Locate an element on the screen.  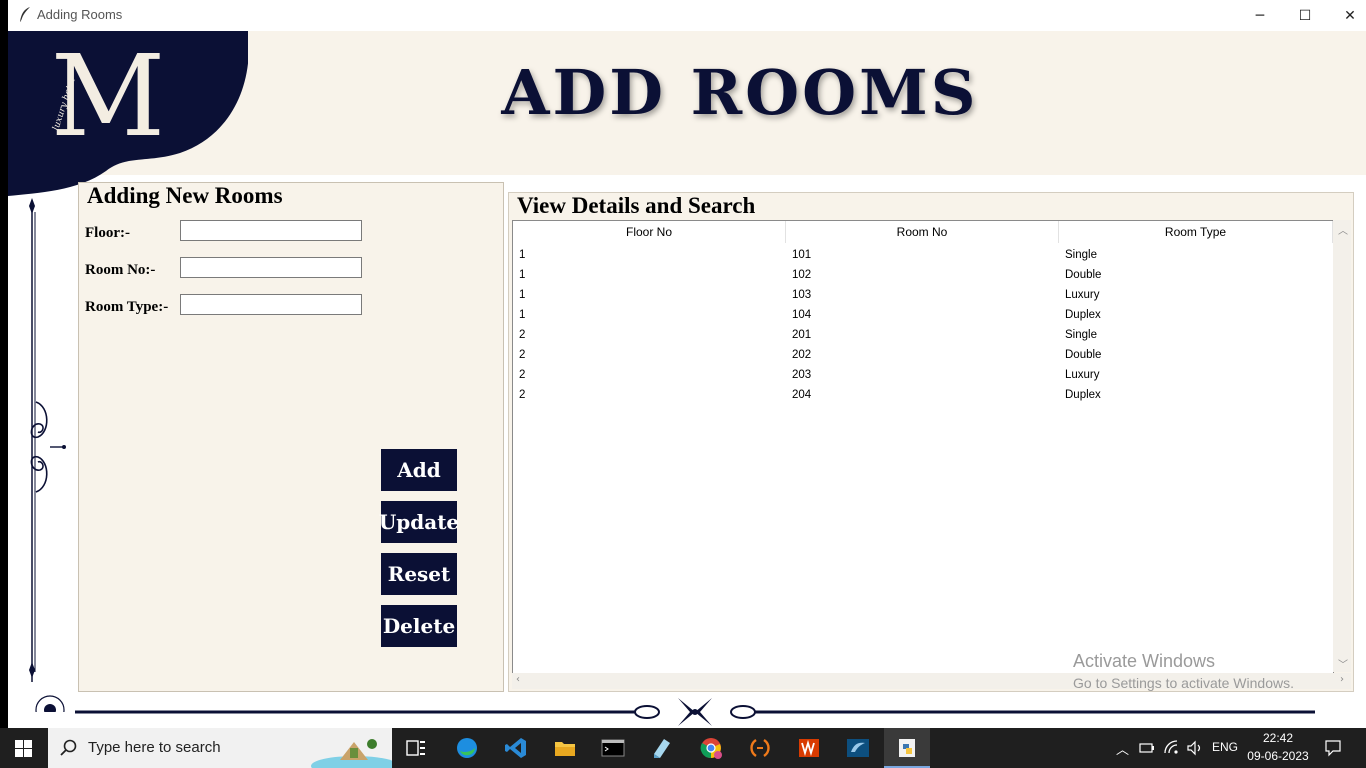
vscode-icon is located at coordinates (516, 748).